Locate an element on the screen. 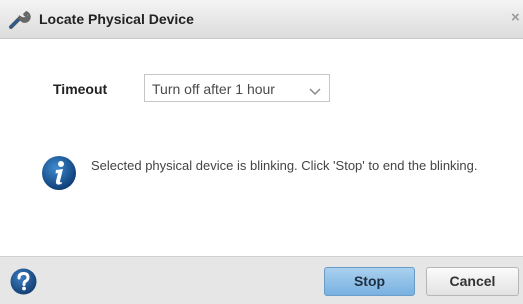 The width and height of the screenshot is (523, 304). cancel-button: Cancel is located at coordinates (472, 281).